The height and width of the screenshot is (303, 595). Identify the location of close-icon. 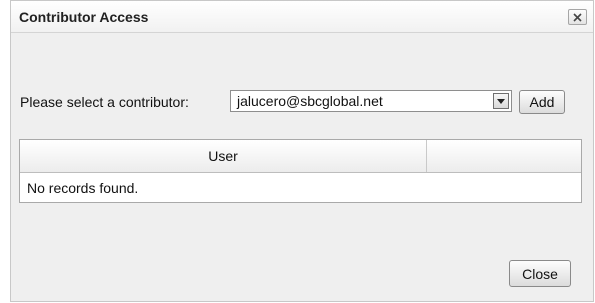
(577, 17).